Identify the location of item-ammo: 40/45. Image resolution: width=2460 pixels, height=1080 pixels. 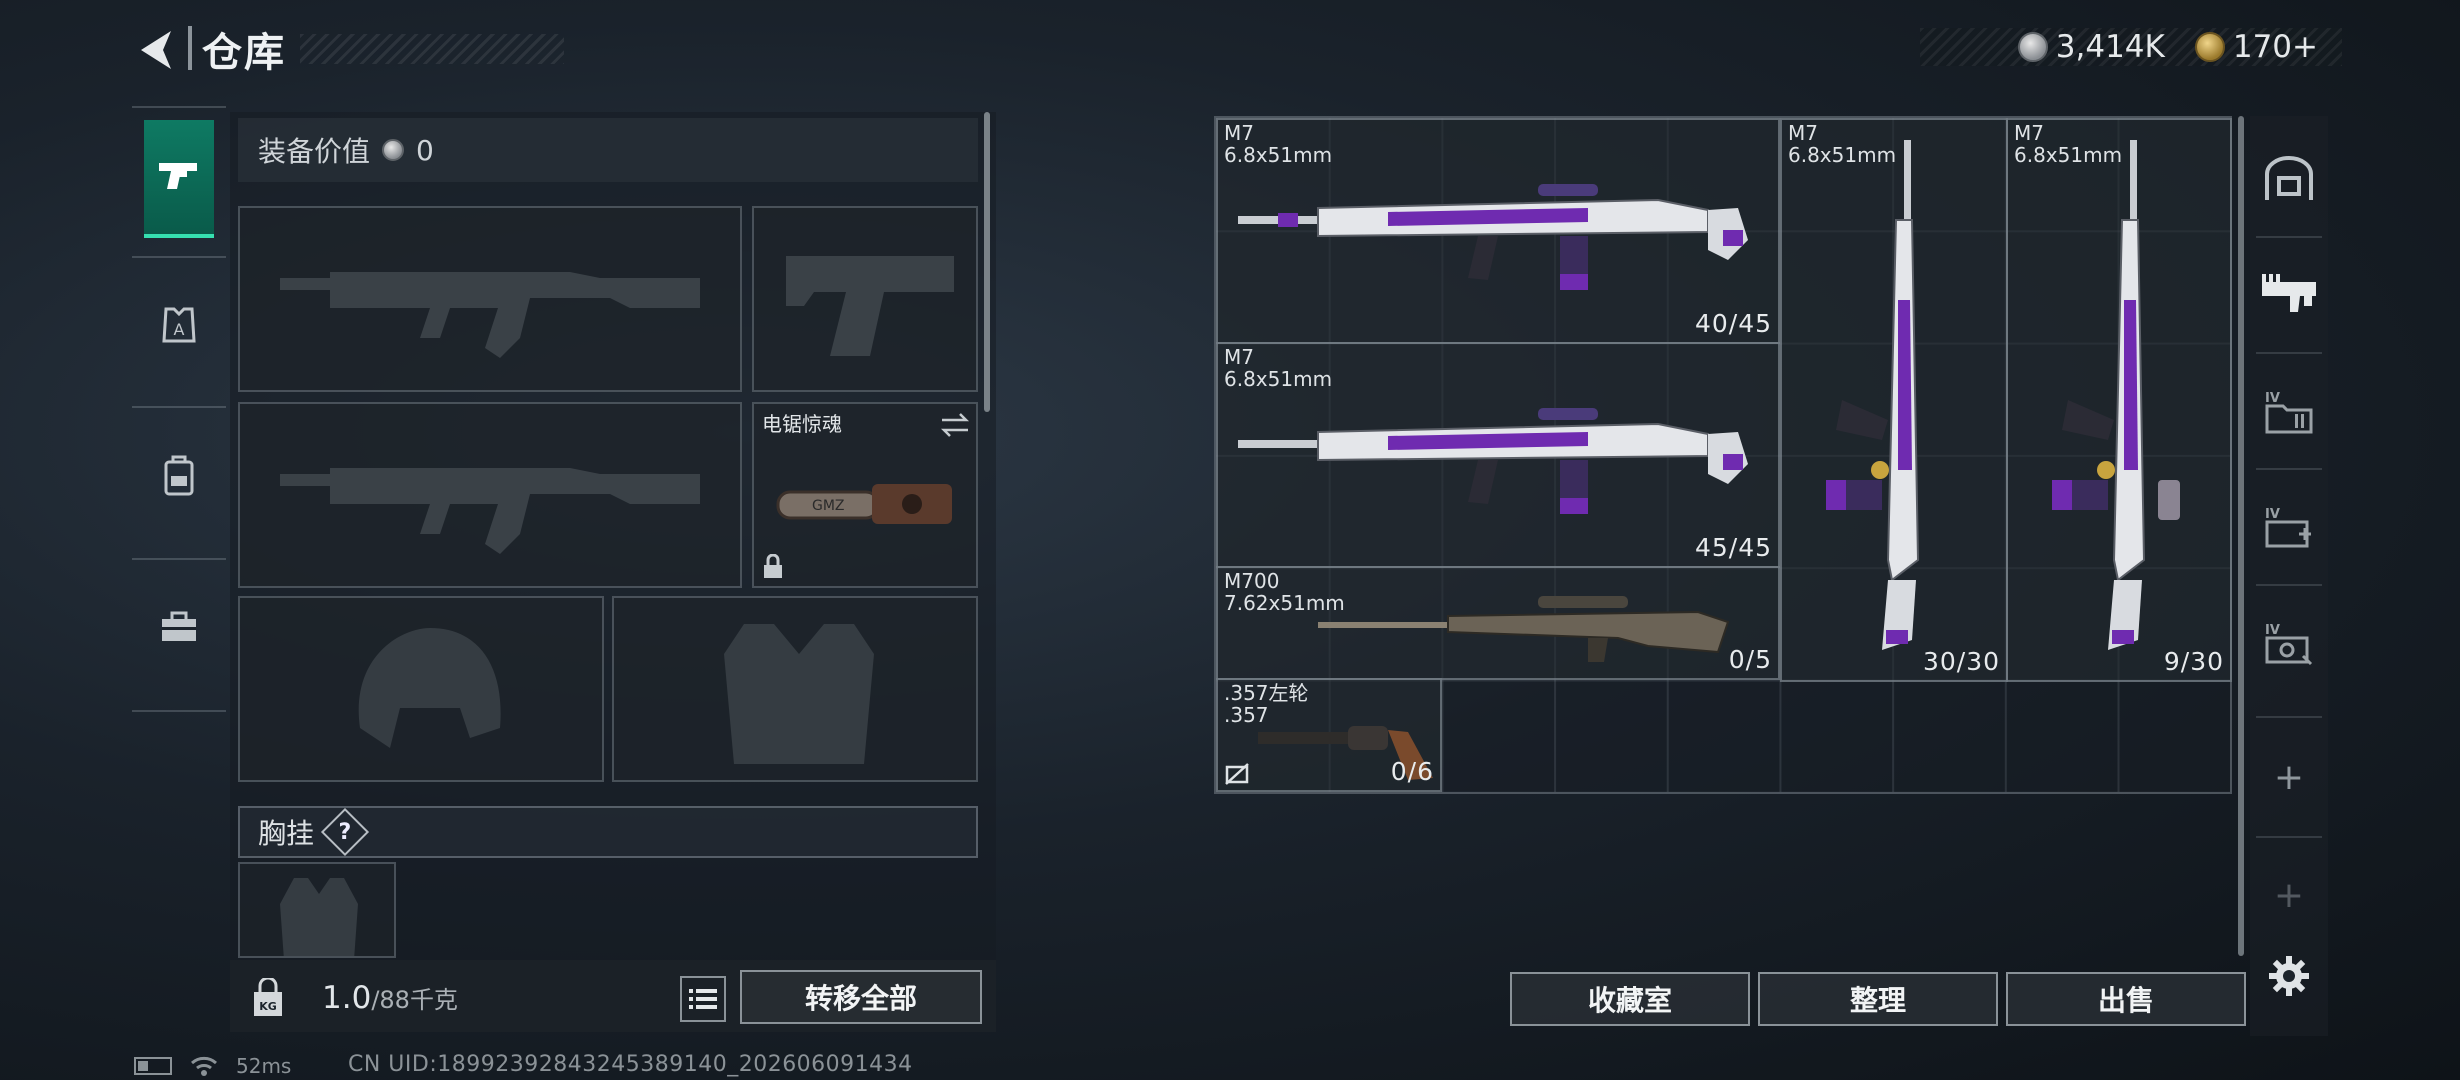
(1733, 323).